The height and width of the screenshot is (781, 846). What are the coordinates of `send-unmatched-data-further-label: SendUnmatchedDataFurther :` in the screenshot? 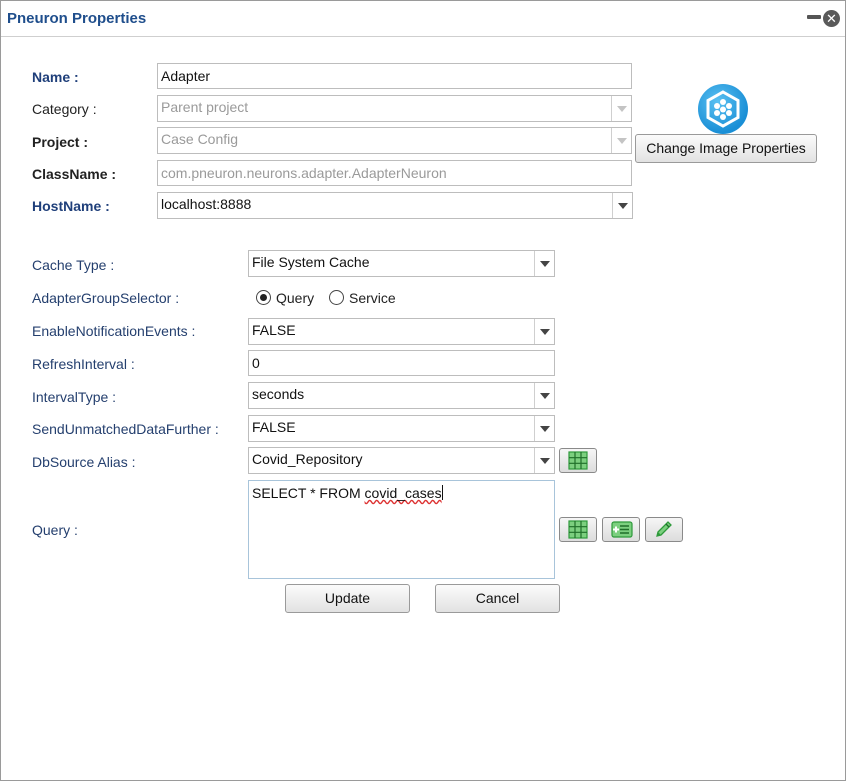 It's located at (125, 429).